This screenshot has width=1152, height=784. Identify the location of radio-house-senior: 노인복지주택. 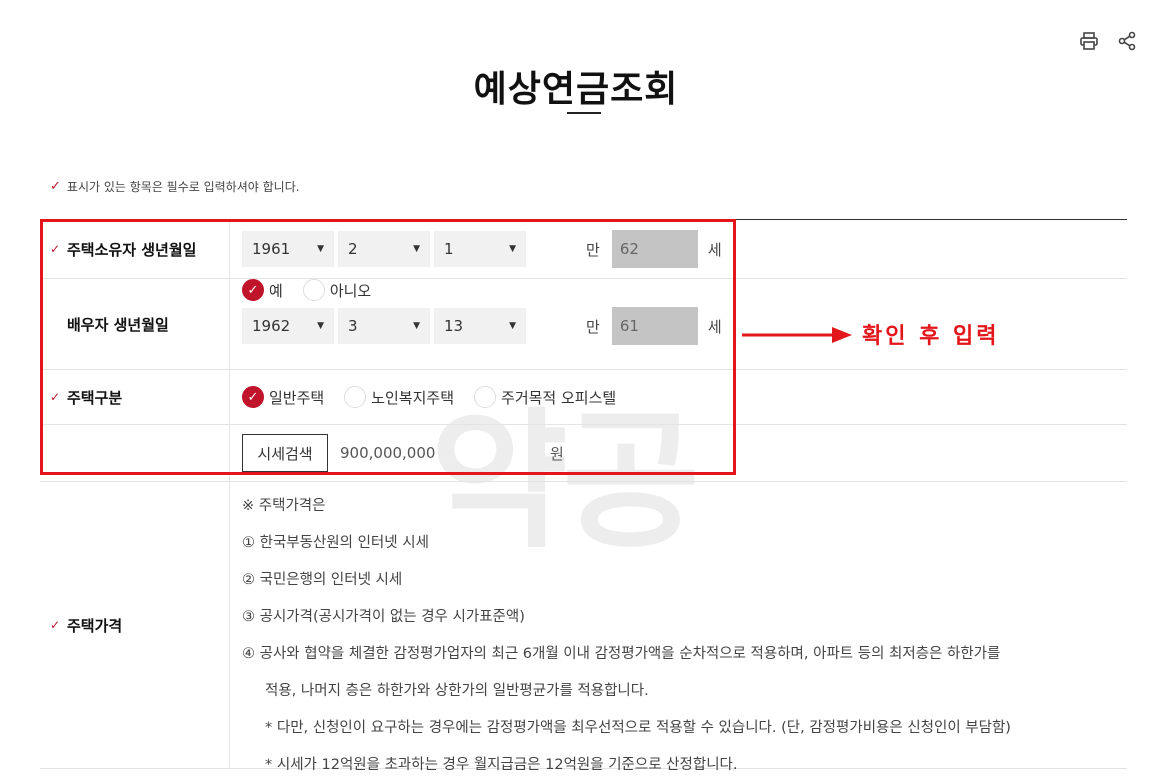
(399, 397).